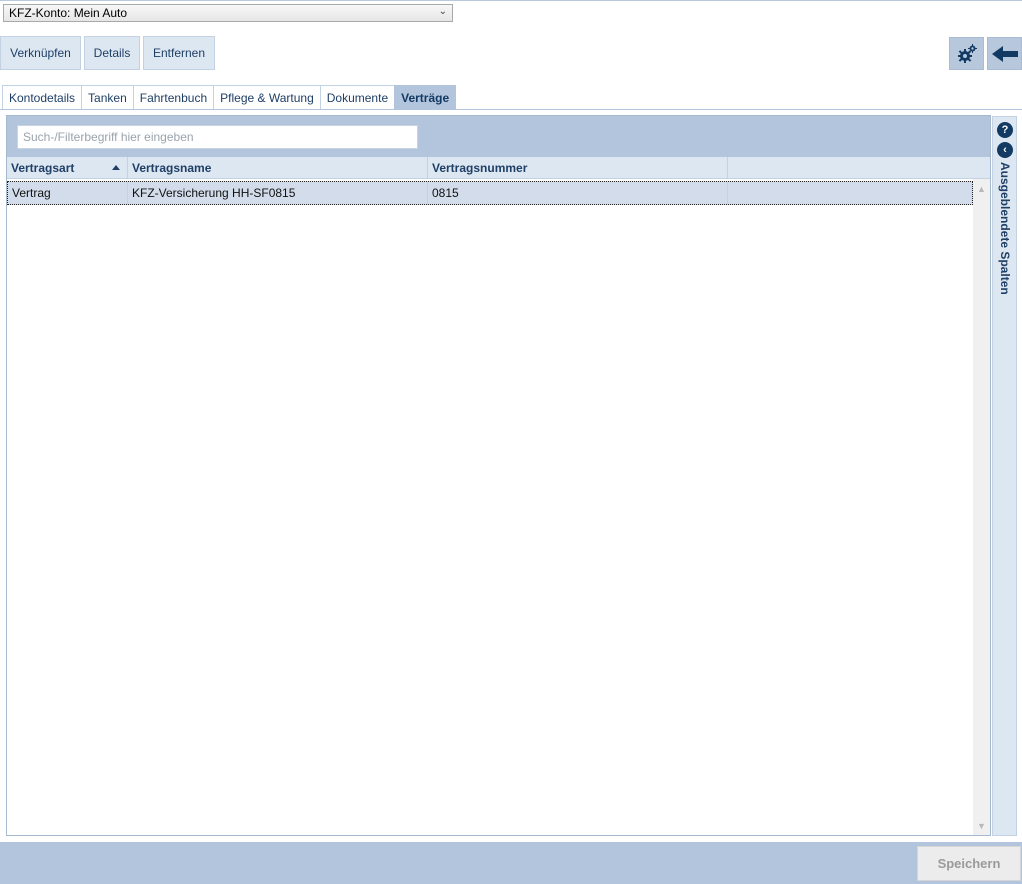 This screenshot has height=884, width=1022. I want to click on cell-vertragsart: Vertrag, so click(68, 193).